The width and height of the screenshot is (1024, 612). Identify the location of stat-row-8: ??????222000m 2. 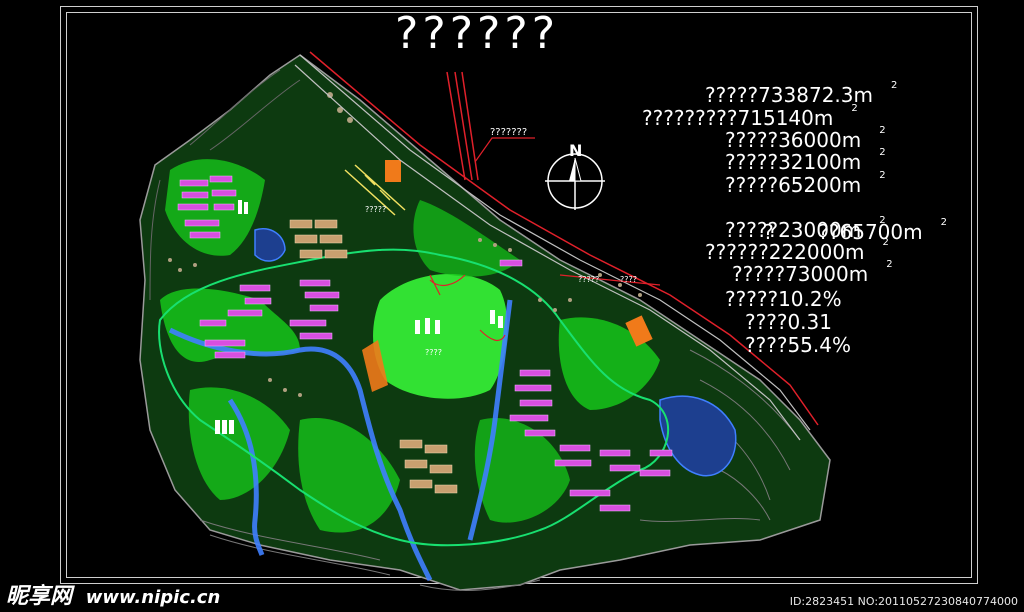
(797, 250).